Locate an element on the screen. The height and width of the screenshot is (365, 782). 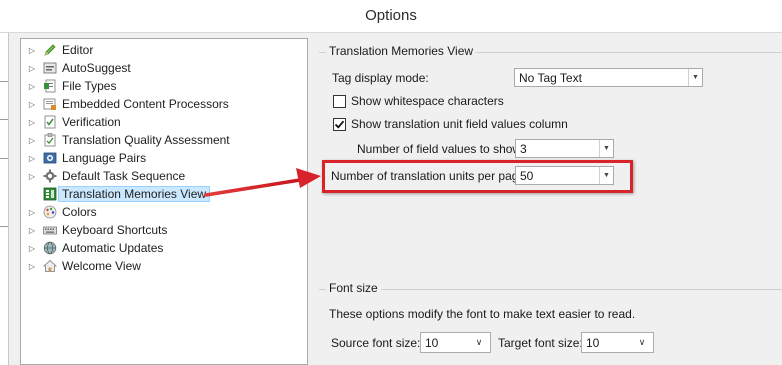
target-font-size-select: 10 ∨ is located at coordinates (617, 342).